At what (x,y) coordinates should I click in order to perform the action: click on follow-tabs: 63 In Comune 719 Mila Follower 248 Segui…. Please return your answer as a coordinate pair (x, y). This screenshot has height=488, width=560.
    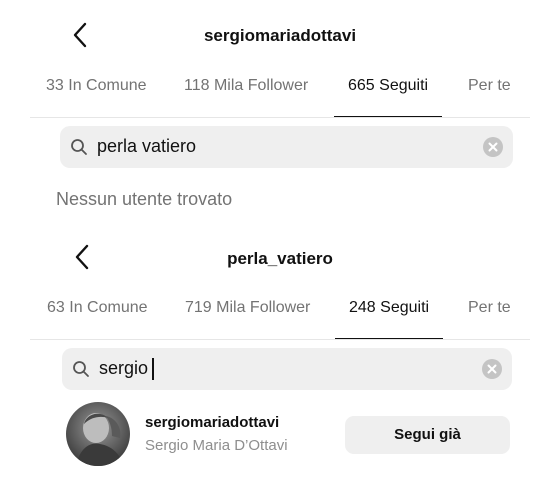
    Looking at the image, I should click on (280, 315).